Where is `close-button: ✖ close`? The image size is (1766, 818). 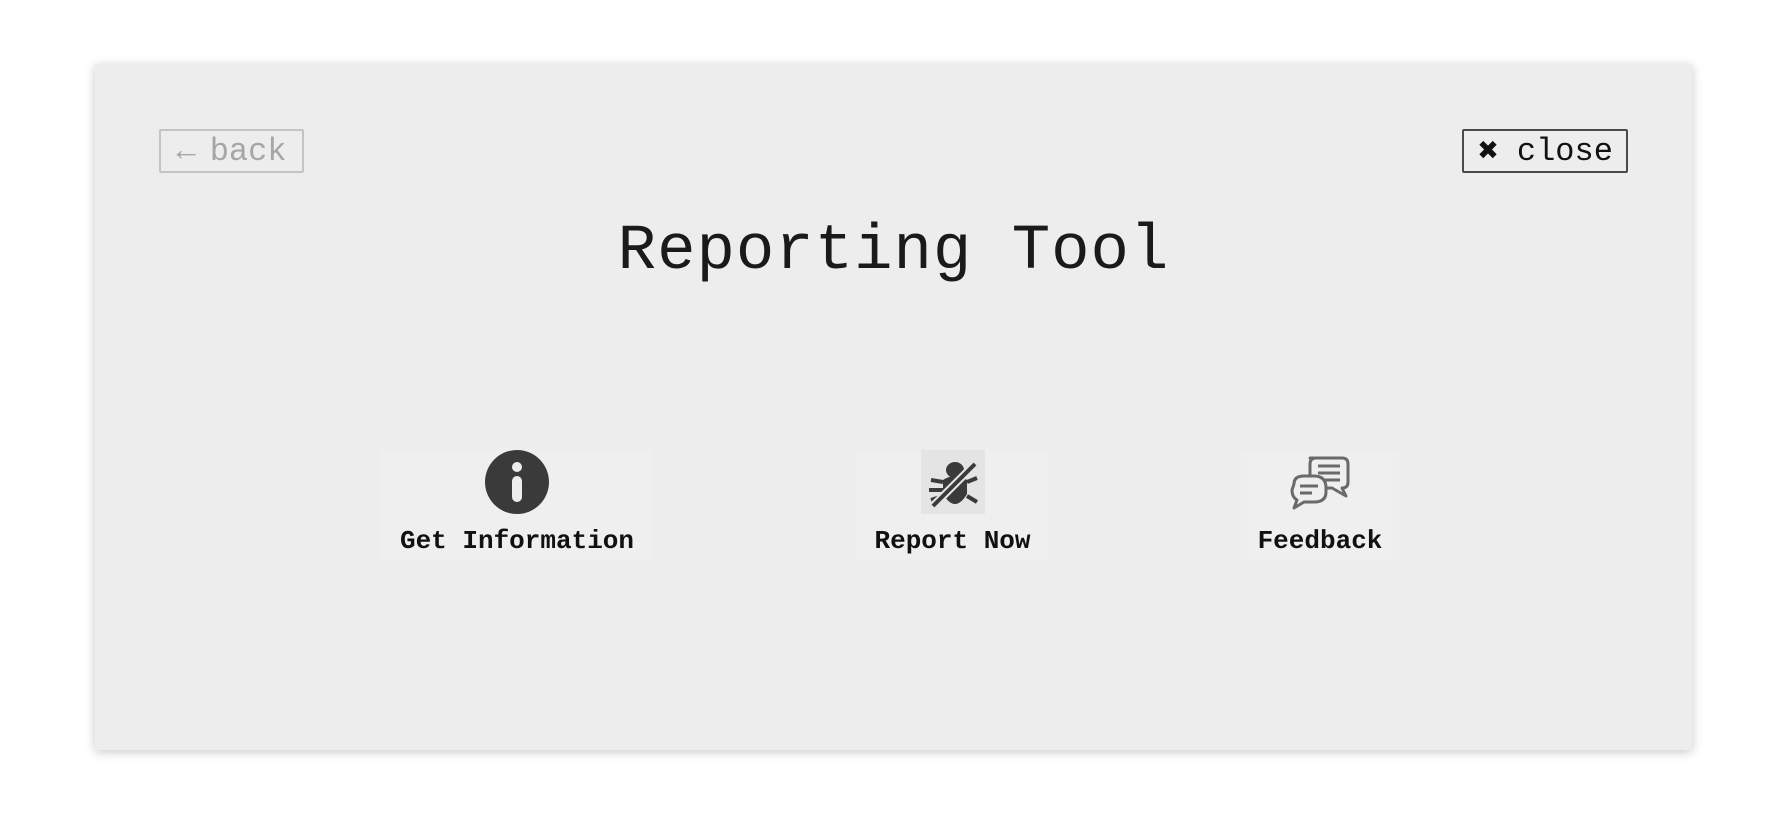
close-button: ✖ close is located at coordinates (1545, 151).